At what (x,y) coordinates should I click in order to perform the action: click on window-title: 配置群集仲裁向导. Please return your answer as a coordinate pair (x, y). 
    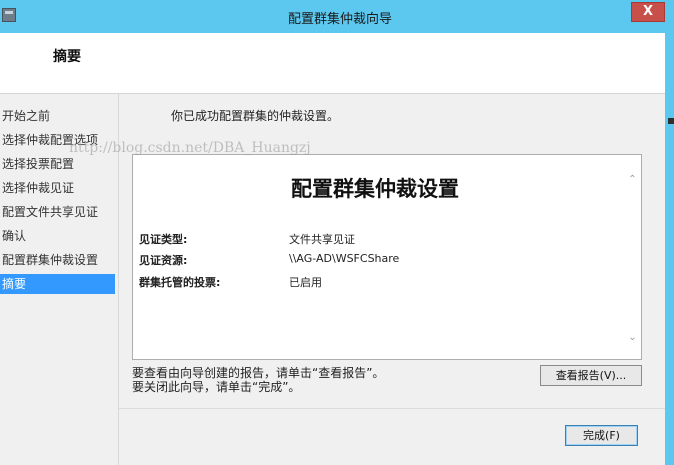
    Looking at the image, I should click on (339, 19).